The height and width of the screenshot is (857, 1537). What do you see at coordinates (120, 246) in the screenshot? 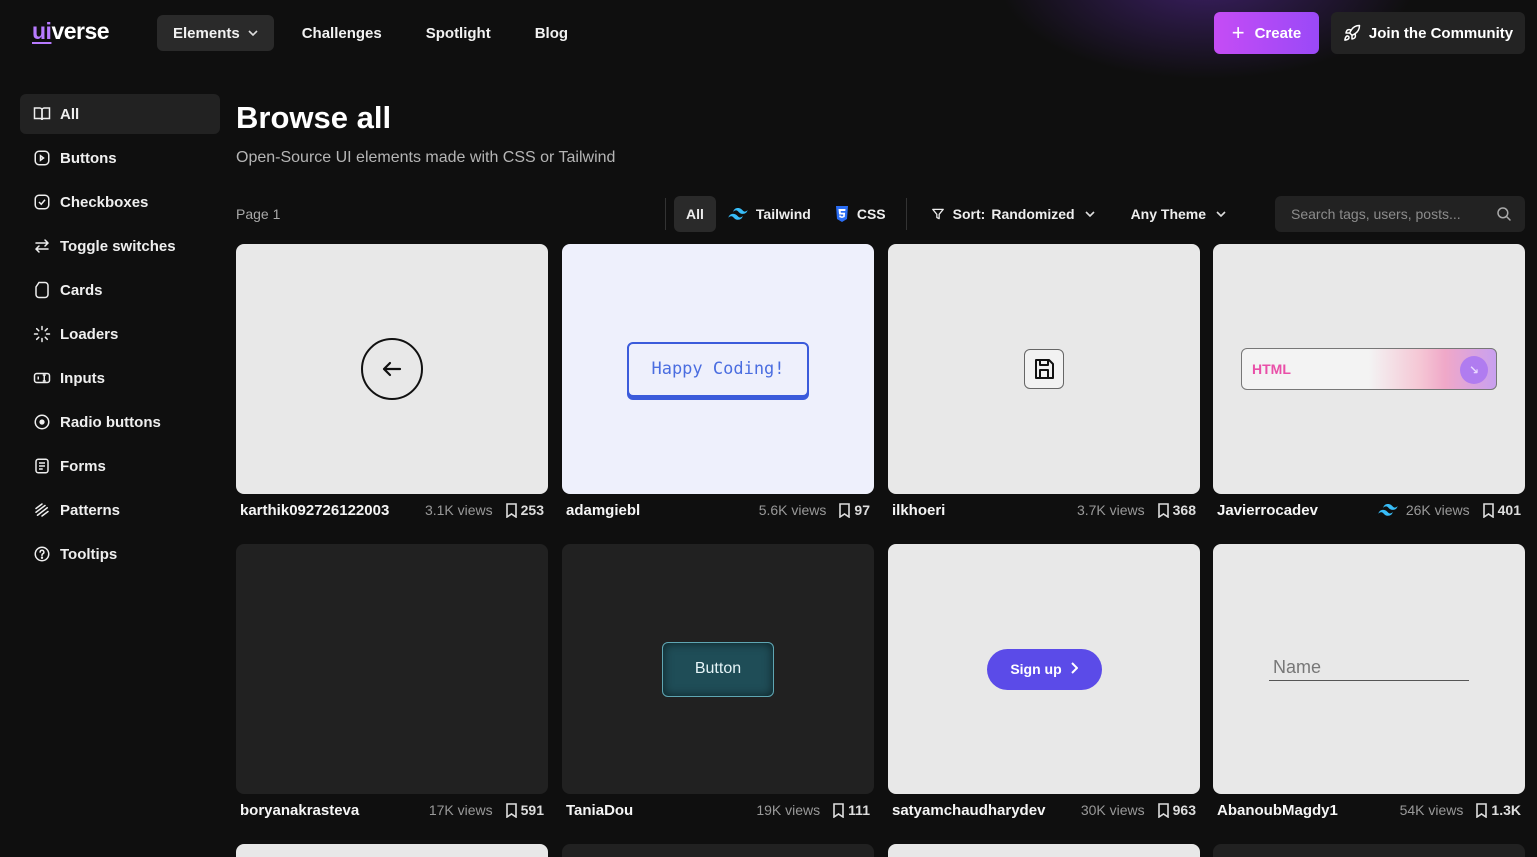
I see `sidebar-item-toggle-switches: Toggle switches` at bounding box center [120, 246].